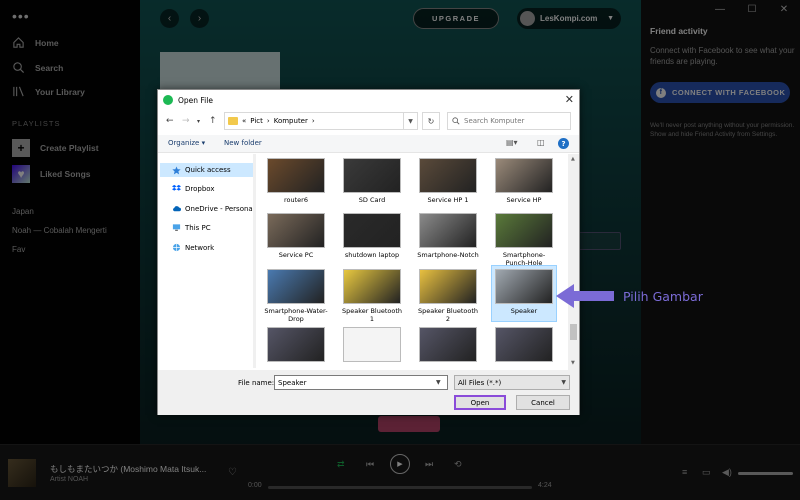 The image size is (800, 500). What do you see at coordinates (296, 200) in the screenshot?
I see `file-name: router6` at bounding box center [296, 200].